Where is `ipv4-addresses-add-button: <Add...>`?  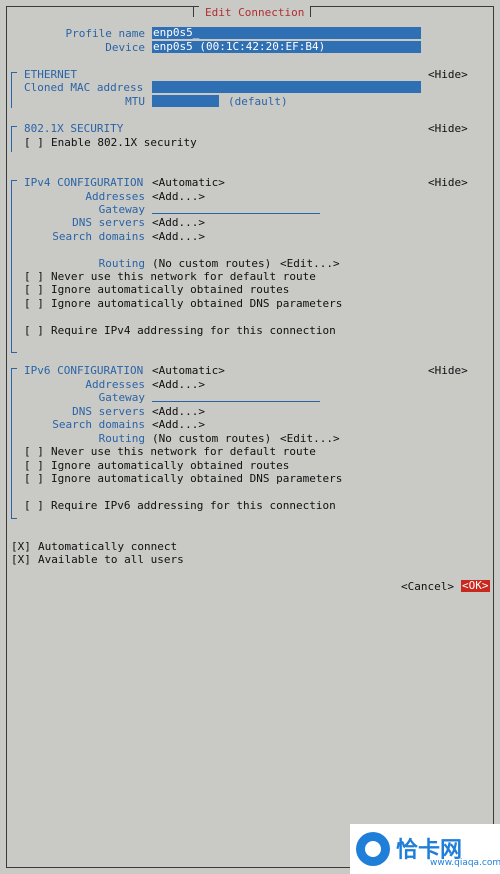 ipv4-addresses-add-button: <Add...> is located at coordinates (178, 196).